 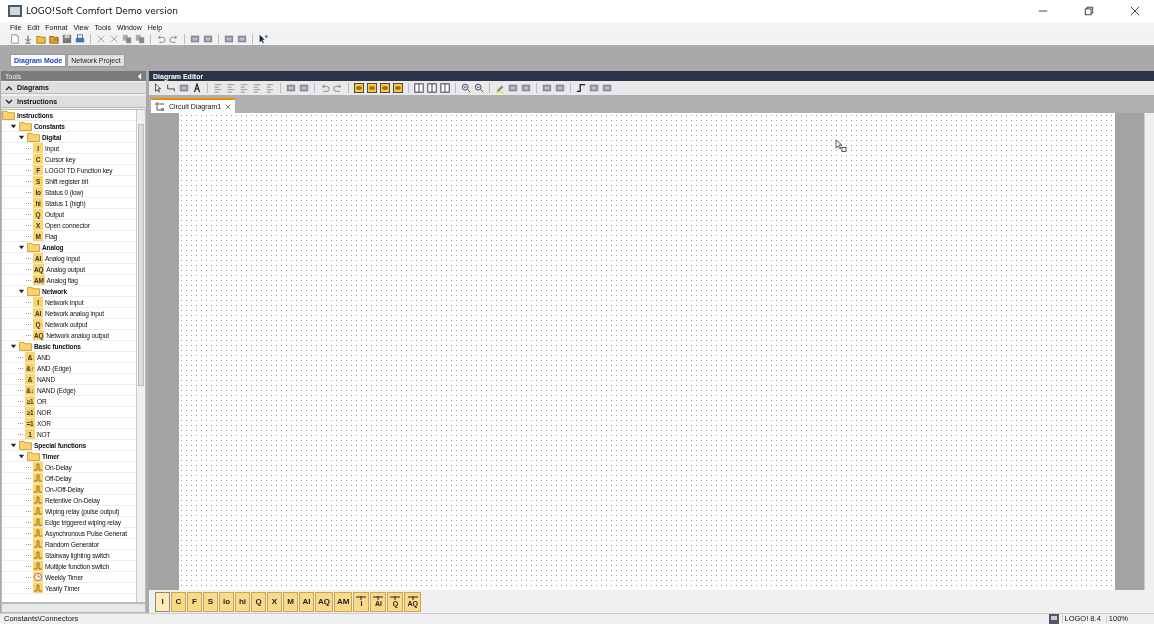 What do you see at coordinates (9, 101) in the screenshot?
I see `chevron-down-icon` at bounding box center [9, 101].